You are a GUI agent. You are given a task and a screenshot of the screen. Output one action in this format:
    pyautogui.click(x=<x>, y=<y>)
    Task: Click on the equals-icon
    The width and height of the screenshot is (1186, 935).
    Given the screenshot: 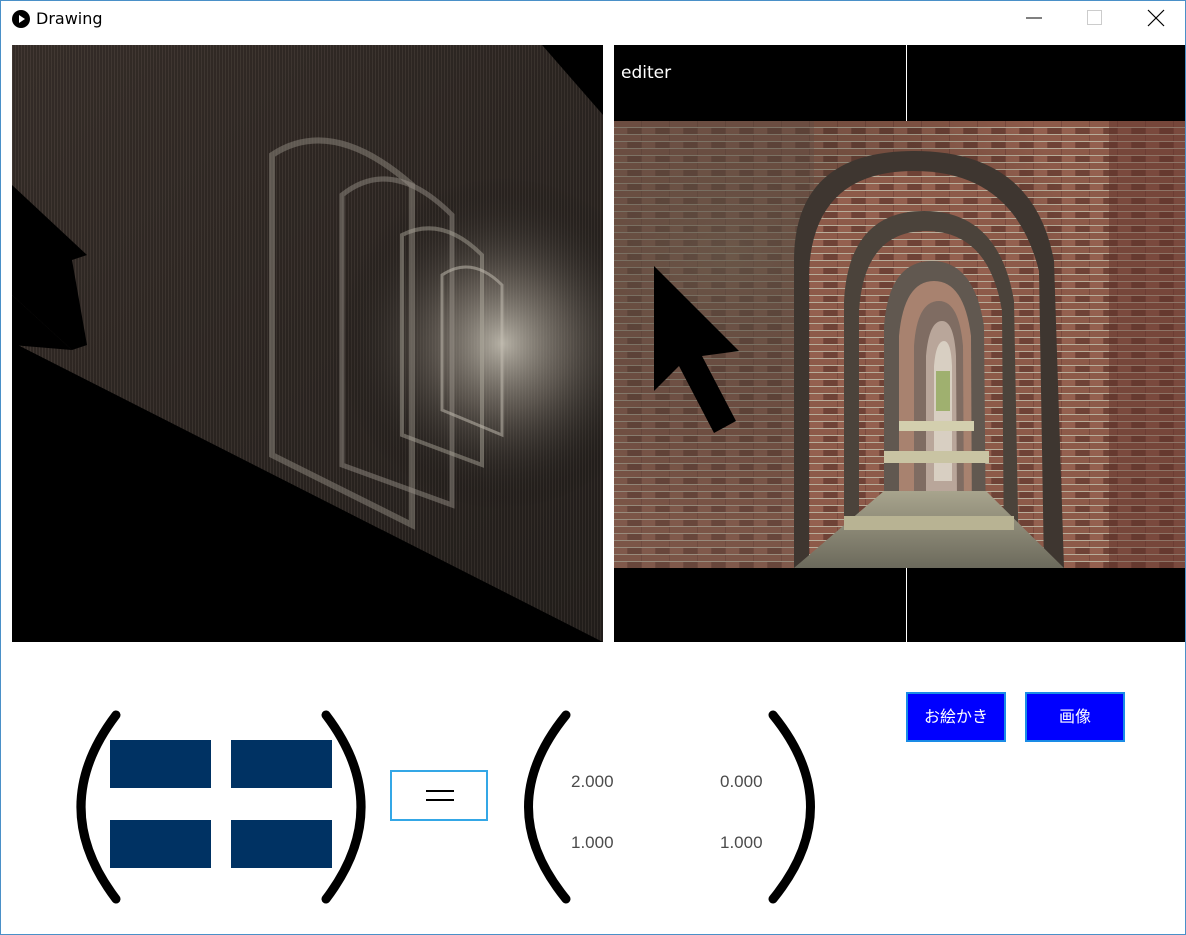 What is the action you would take?
    pyautogui.click(x=440, y=795)
    